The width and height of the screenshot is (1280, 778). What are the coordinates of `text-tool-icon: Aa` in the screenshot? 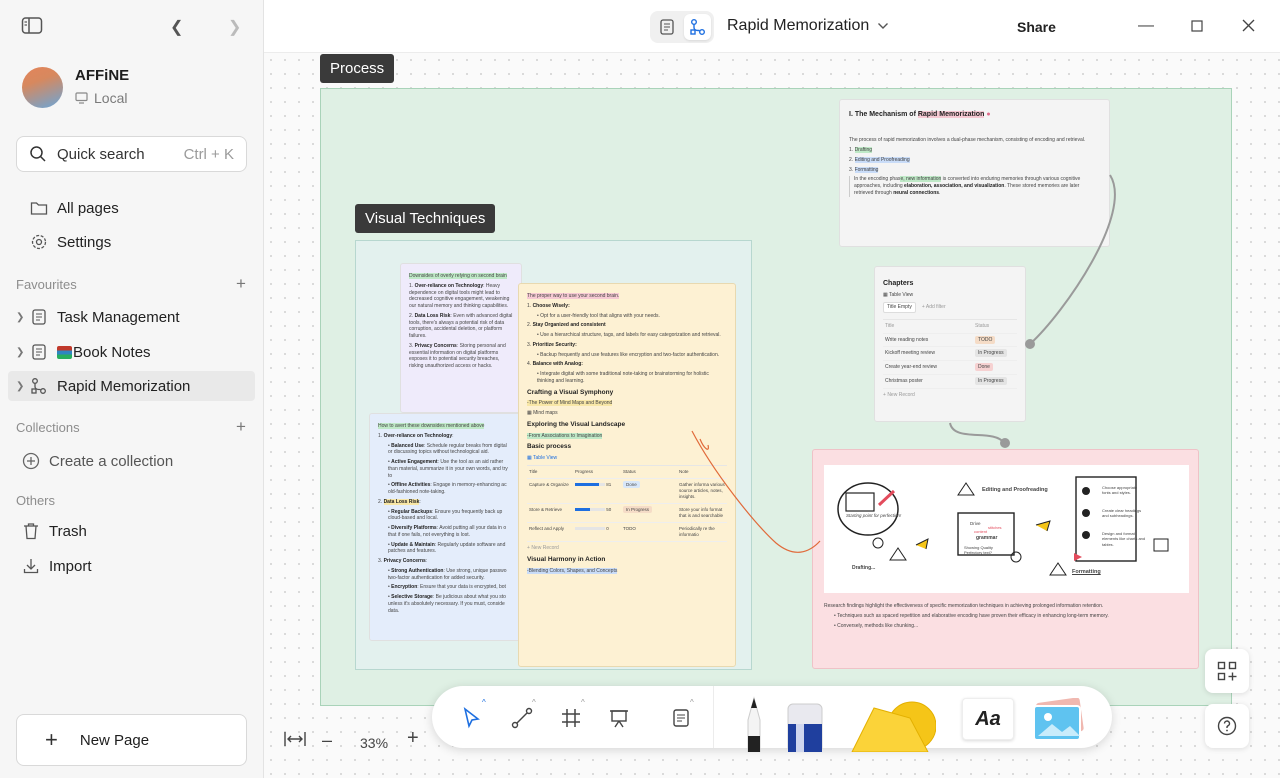 It's located at (988, 719).